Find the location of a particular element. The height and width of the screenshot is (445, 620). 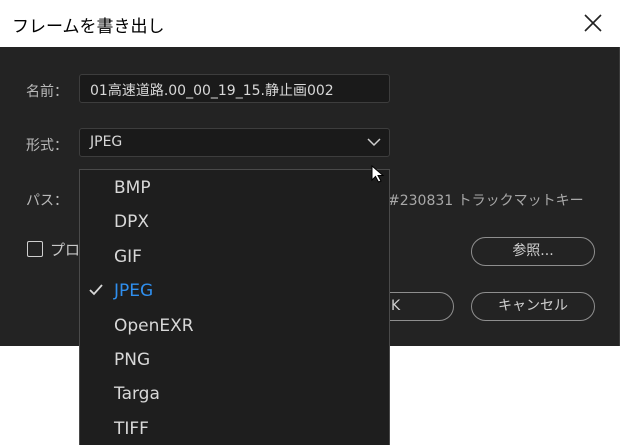

format-label: 形式： is located at coordinates (47, 146).